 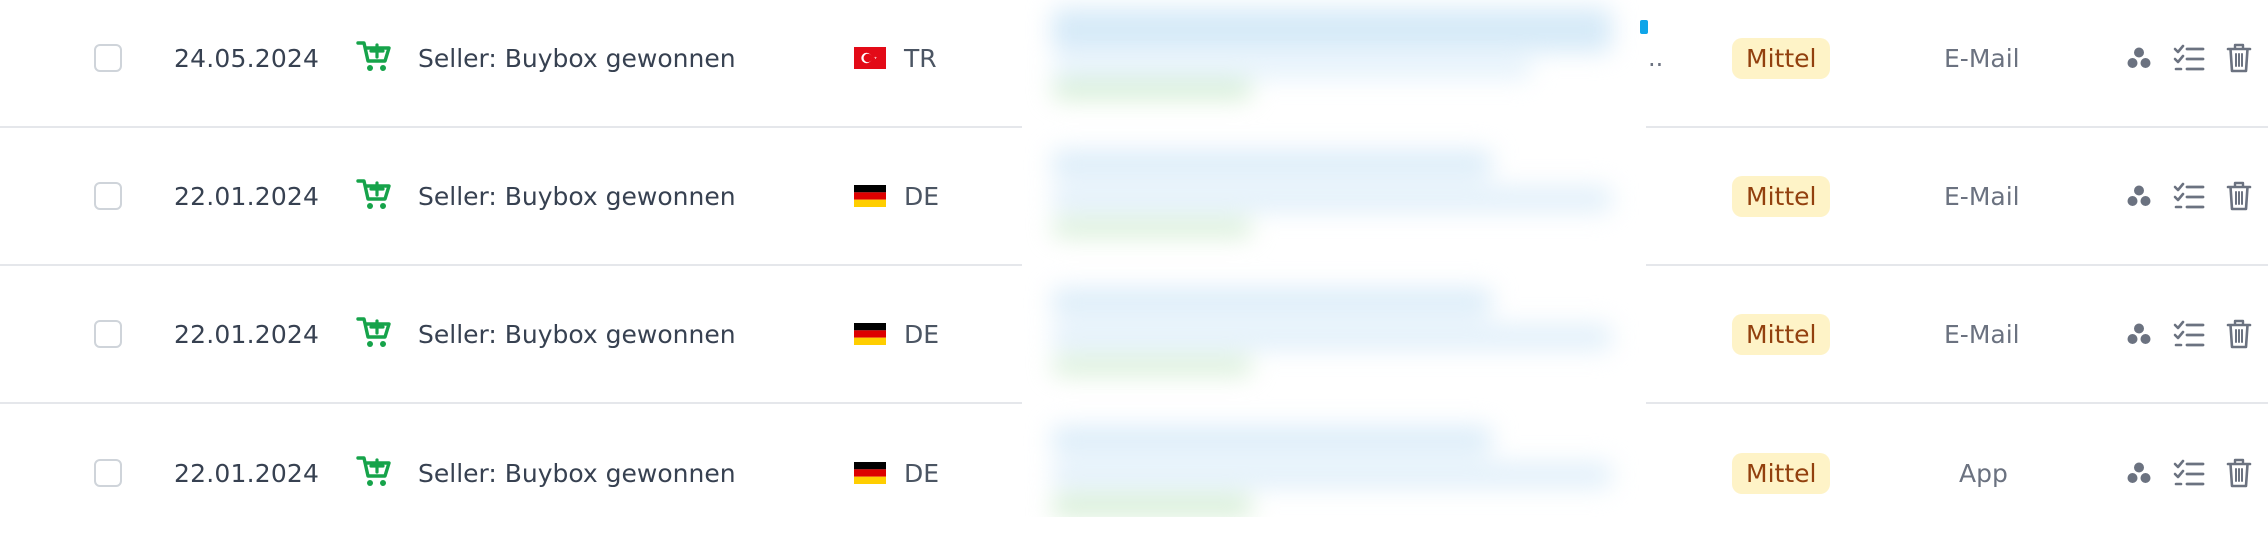 I want to click on date-cell: 24.05.2024, so click(x=247, y=58).